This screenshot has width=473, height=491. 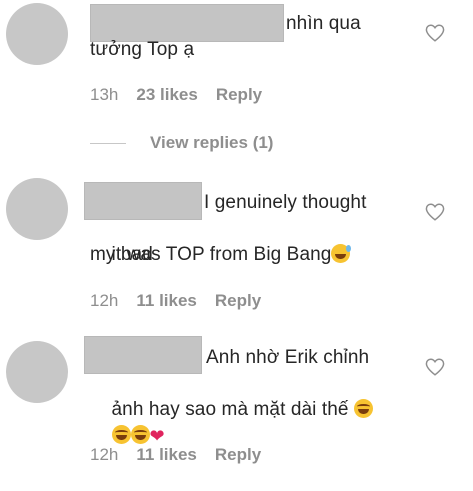 I want to click on comment-meta: 13h 23 likes Reply, so click(x=176, y=95).